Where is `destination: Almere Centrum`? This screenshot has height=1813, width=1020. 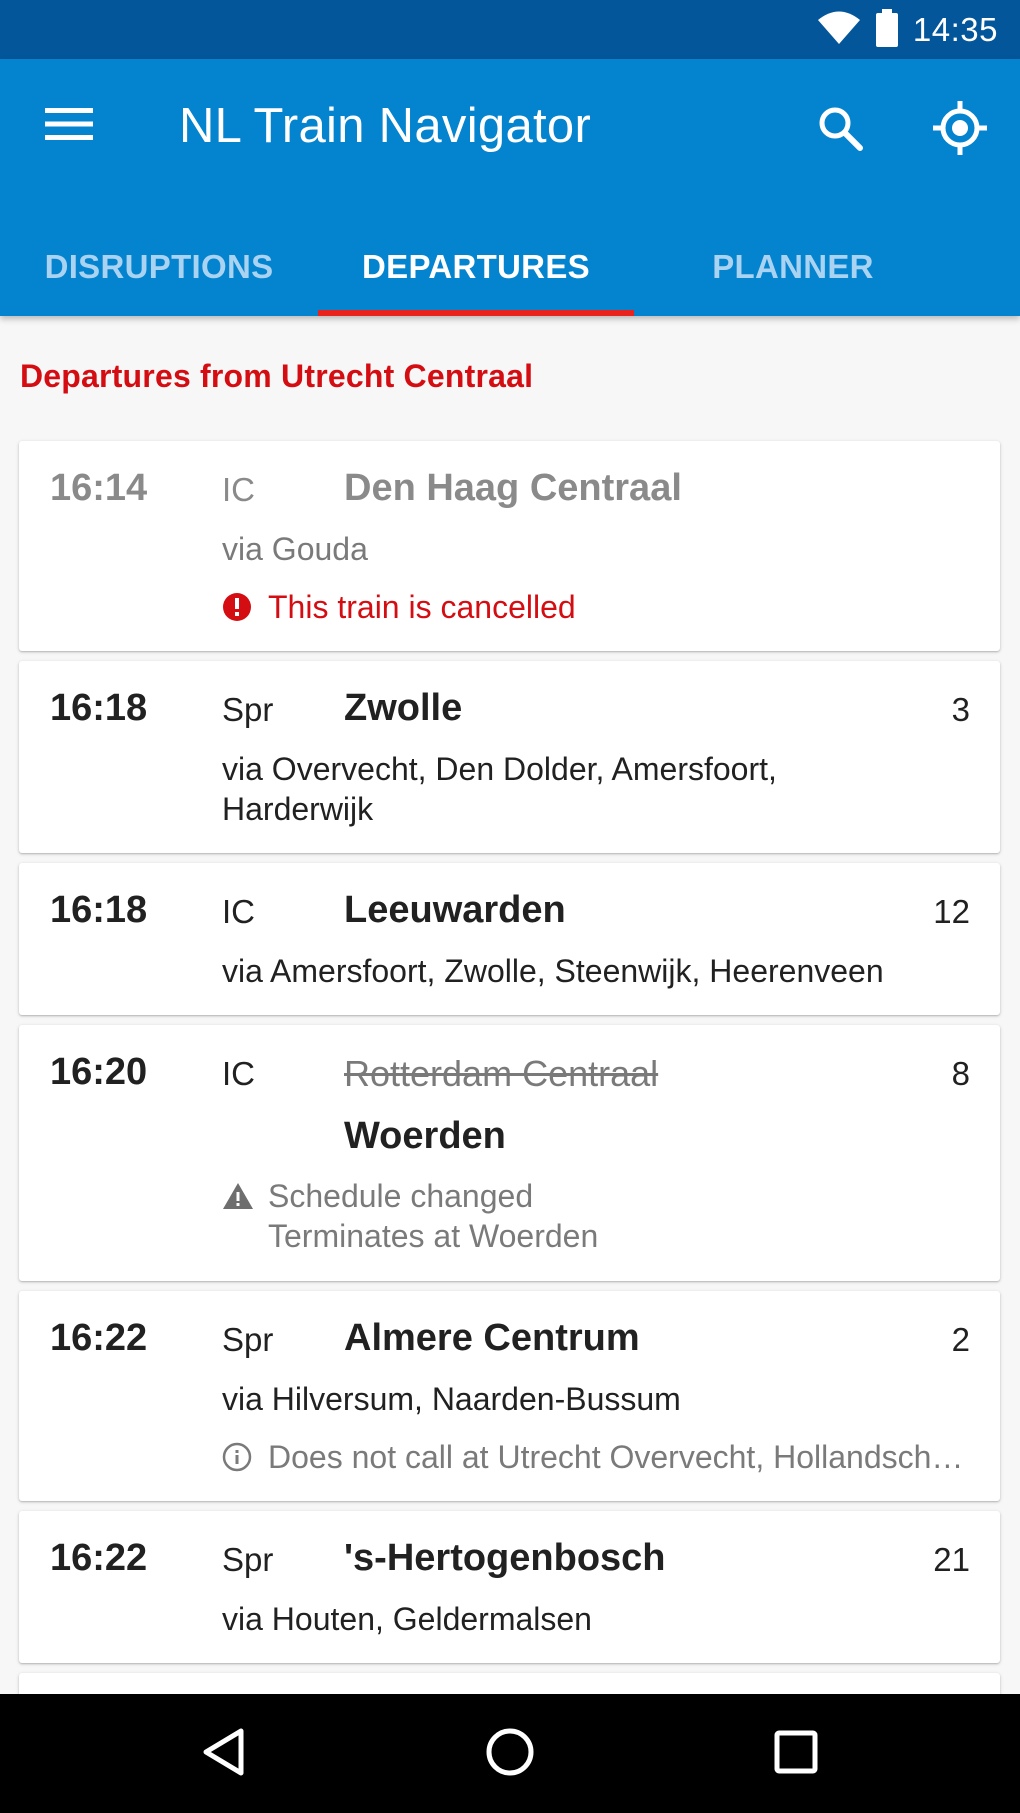
destination: Almere Centrum is located at coordinates (492, 1338).